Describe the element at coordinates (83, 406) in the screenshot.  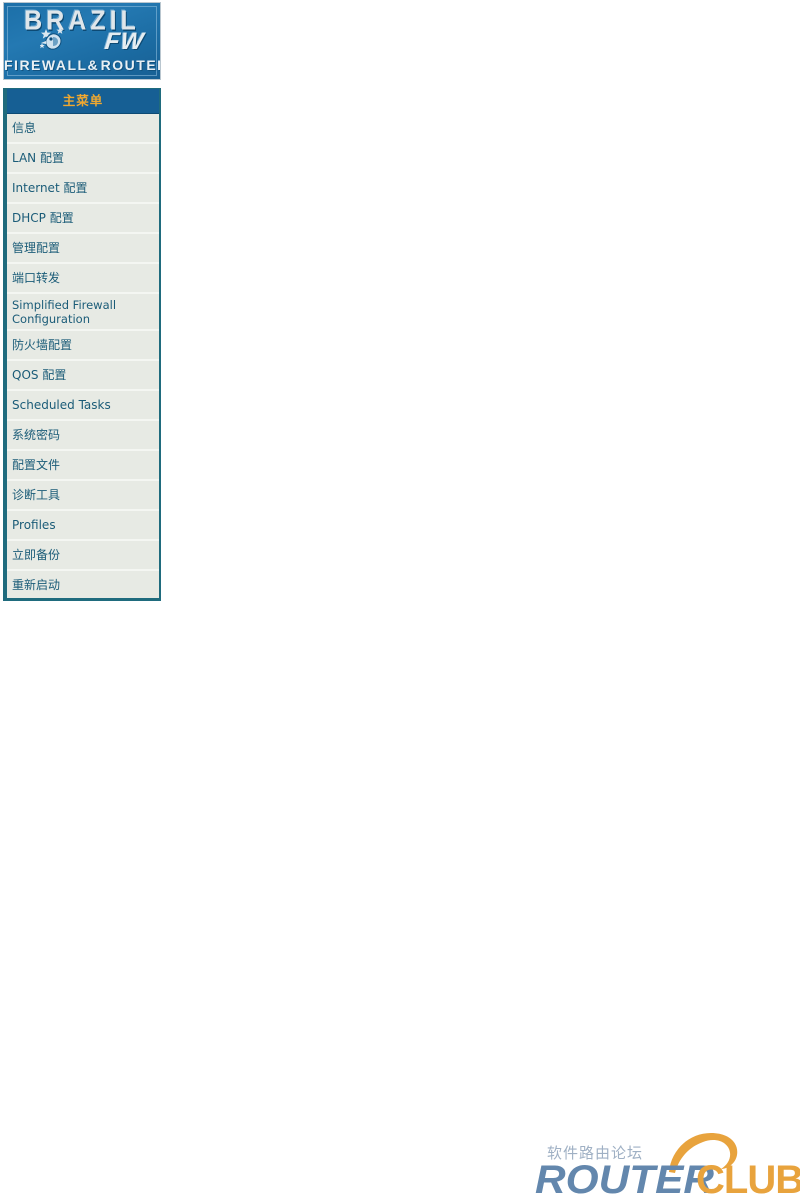
I see `menu-item: Scheduled Tasks` at that location.